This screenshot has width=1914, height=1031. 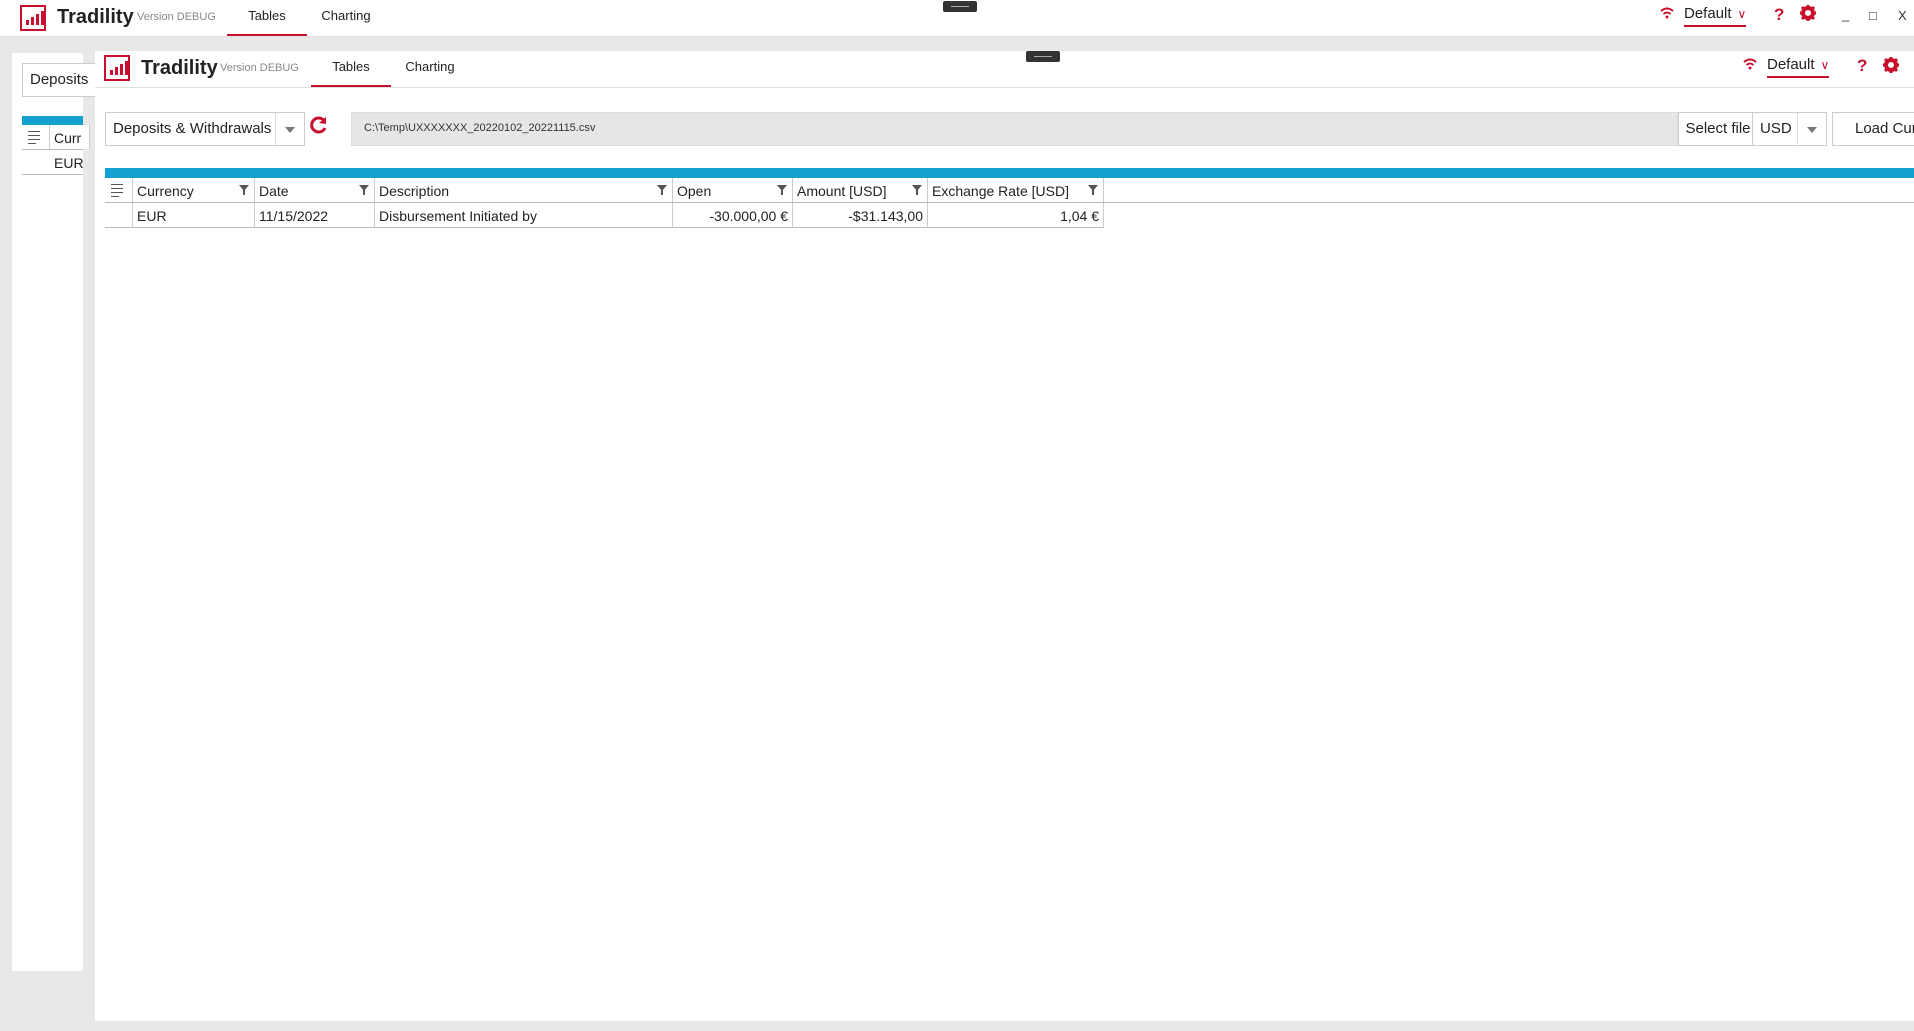 I want to click on grid-group-bar, so click(x=1009, y=173).